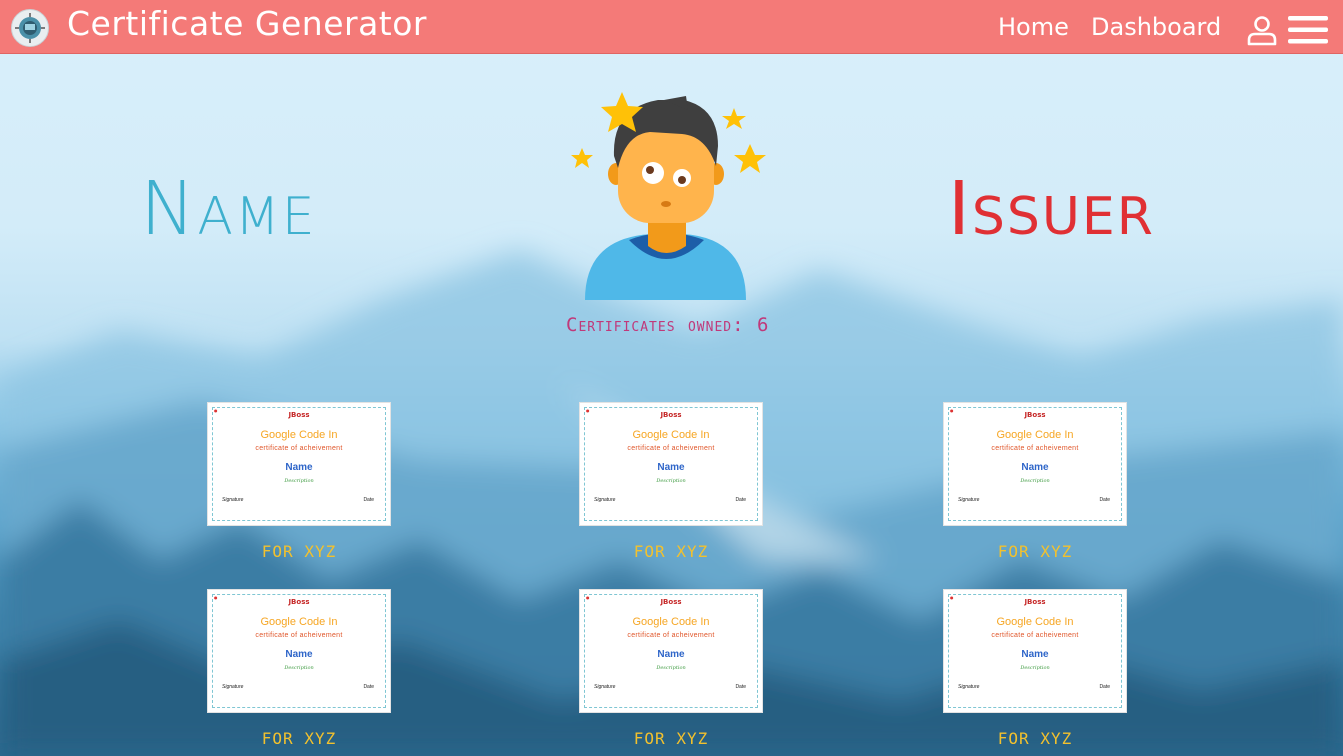 The width and height of the screenshot is (1343, 756). I want to click on avatar, so click(668, 196).